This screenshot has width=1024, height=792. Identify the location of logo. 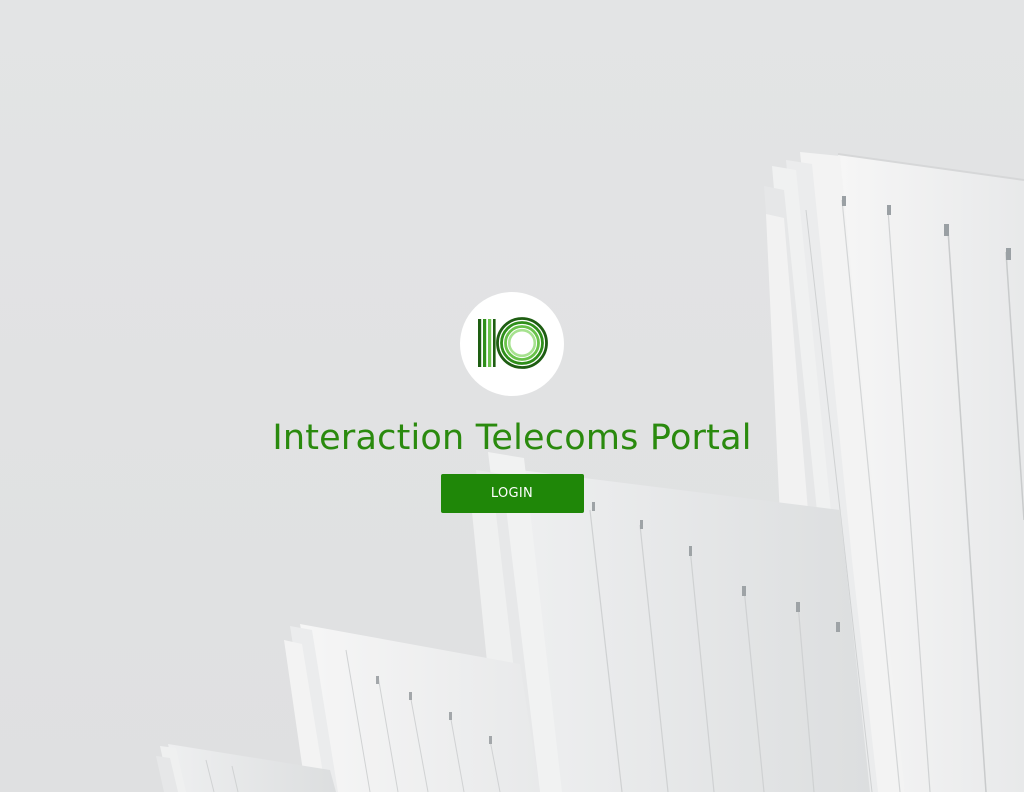
(512, 344).